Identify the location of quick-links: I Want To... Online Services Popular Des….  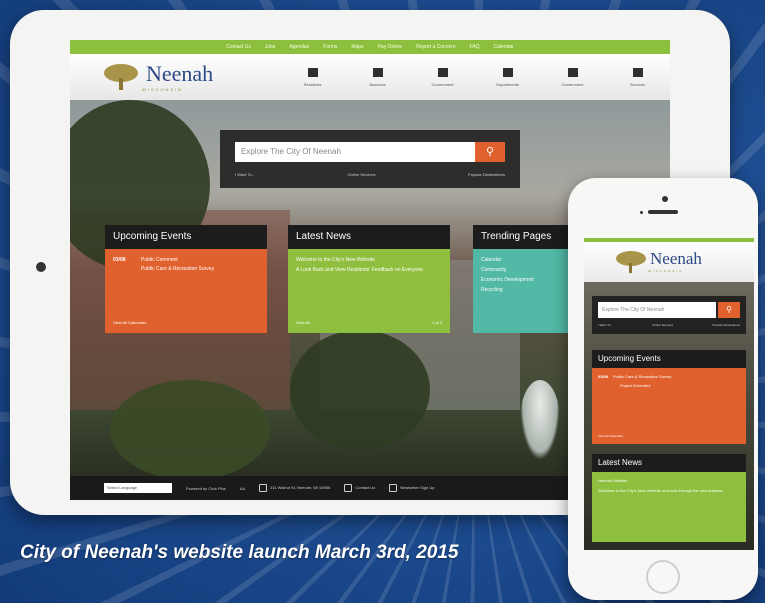
(370, 174).